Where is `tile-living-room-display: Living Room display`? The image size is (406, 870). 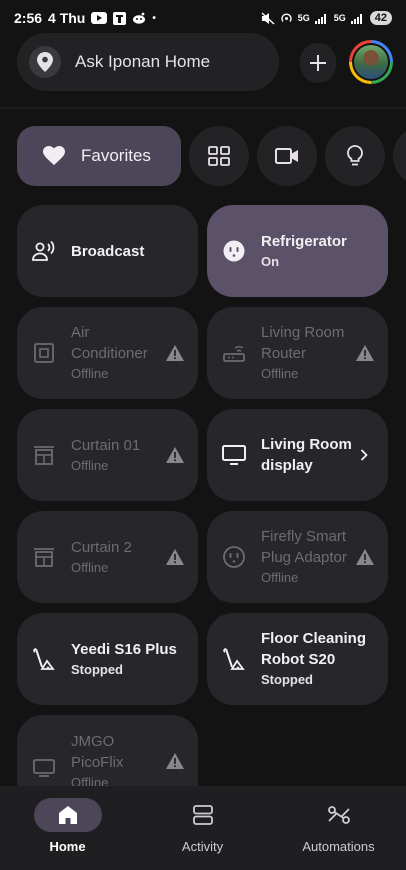 tile-living-room-display: Living Room display is located at coordinates (297, 455).